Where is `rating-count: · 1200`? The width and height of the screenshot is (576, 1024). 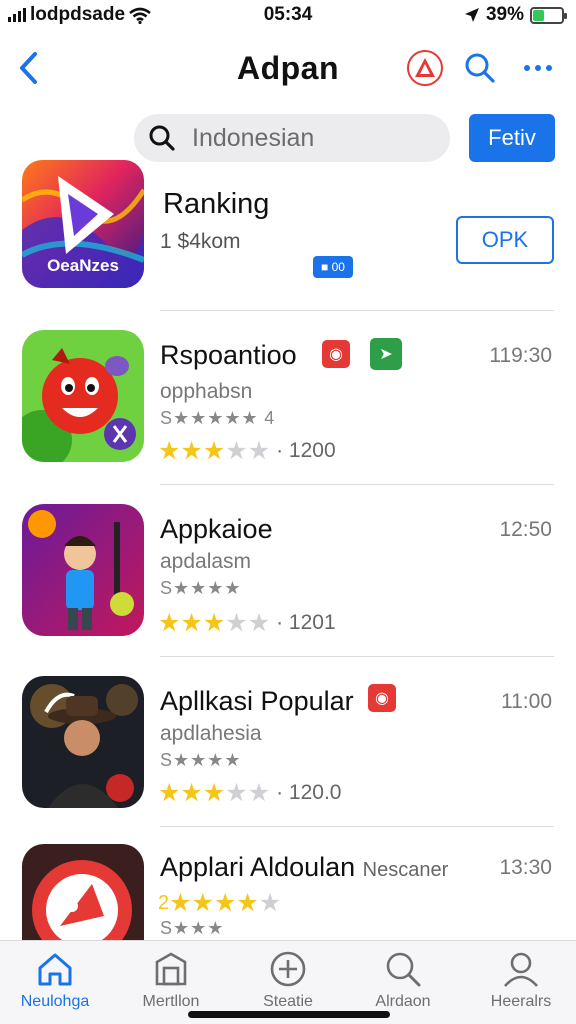 rating-count: · 1200 is located at coordinates (306, 450).